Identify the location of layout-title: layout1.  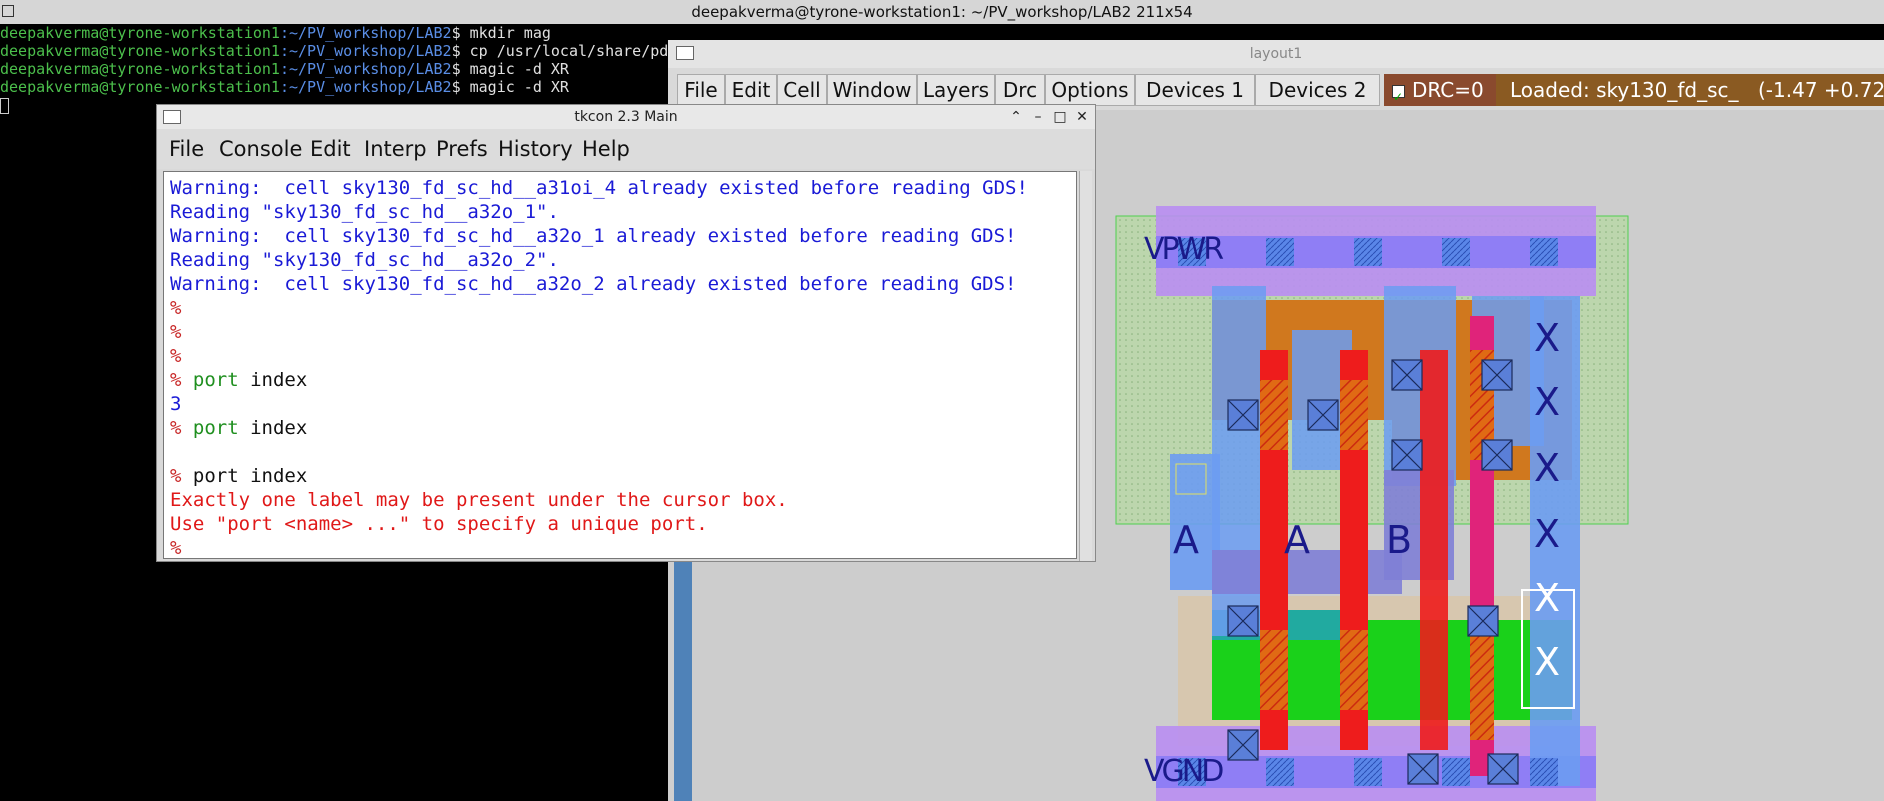
(1276, 54).